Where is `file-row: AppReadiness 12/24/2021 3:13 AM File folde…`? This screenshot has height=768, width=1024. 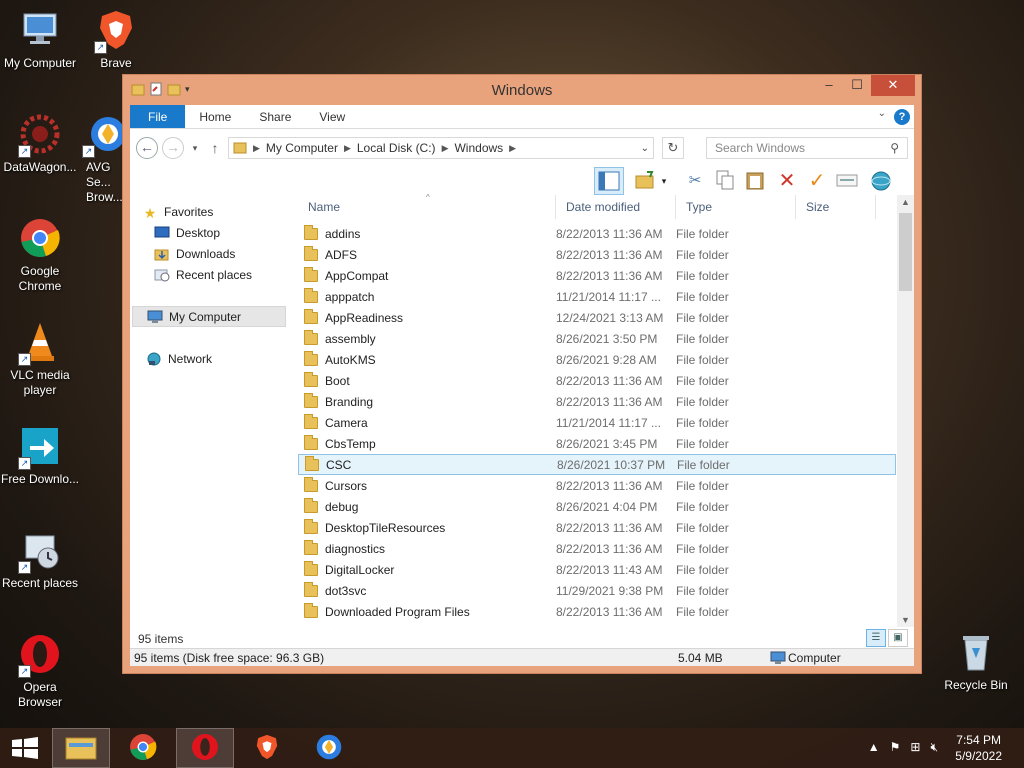
file-row: AppReadiness 12/24/2021 3:13 AM File folde… is located at coordinates (597, 317).